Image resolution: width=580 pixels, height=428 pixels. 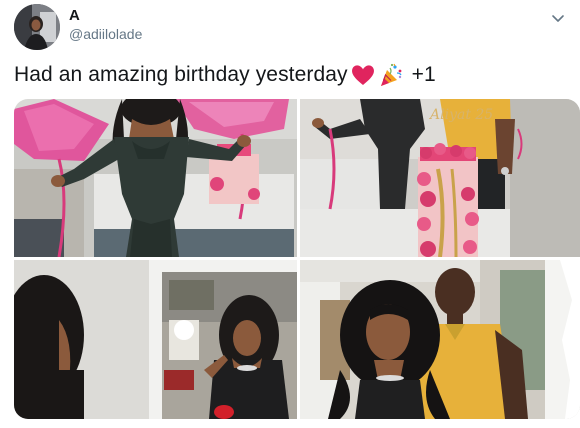 I want to click on tweet-text: Had an amazing birthday yesterday +1, so click(x=225, y=75).